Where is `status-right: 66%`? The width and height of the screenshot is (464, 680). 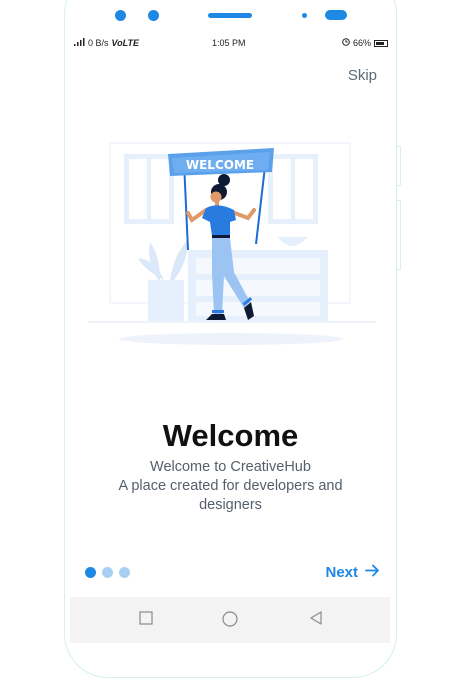
status-right: 66% is located at coordinates (365, 43).